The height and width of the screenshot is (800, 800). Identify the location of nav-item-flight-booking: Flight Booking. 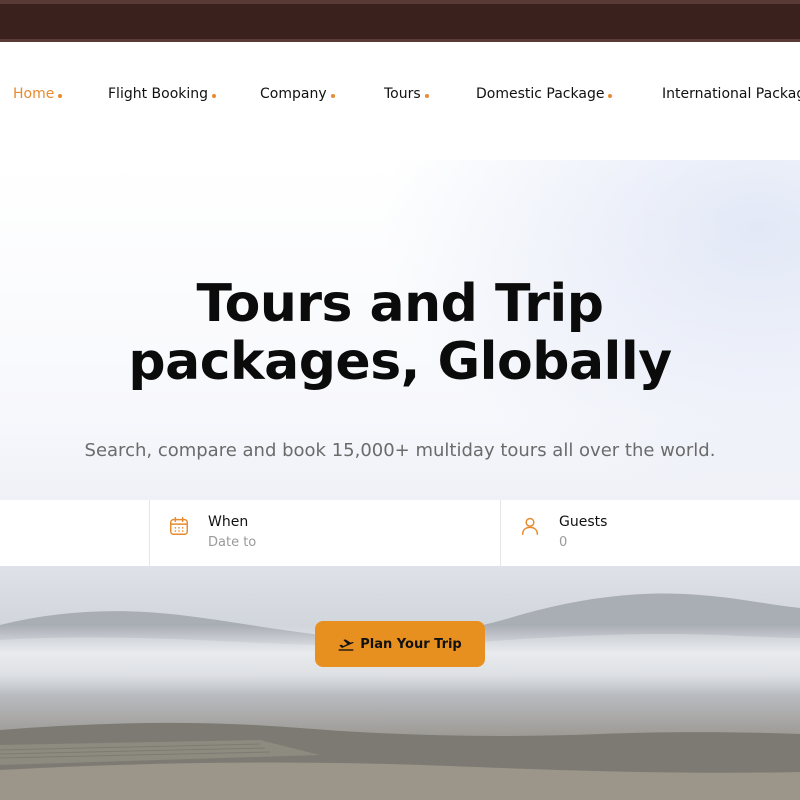
(162, 94).